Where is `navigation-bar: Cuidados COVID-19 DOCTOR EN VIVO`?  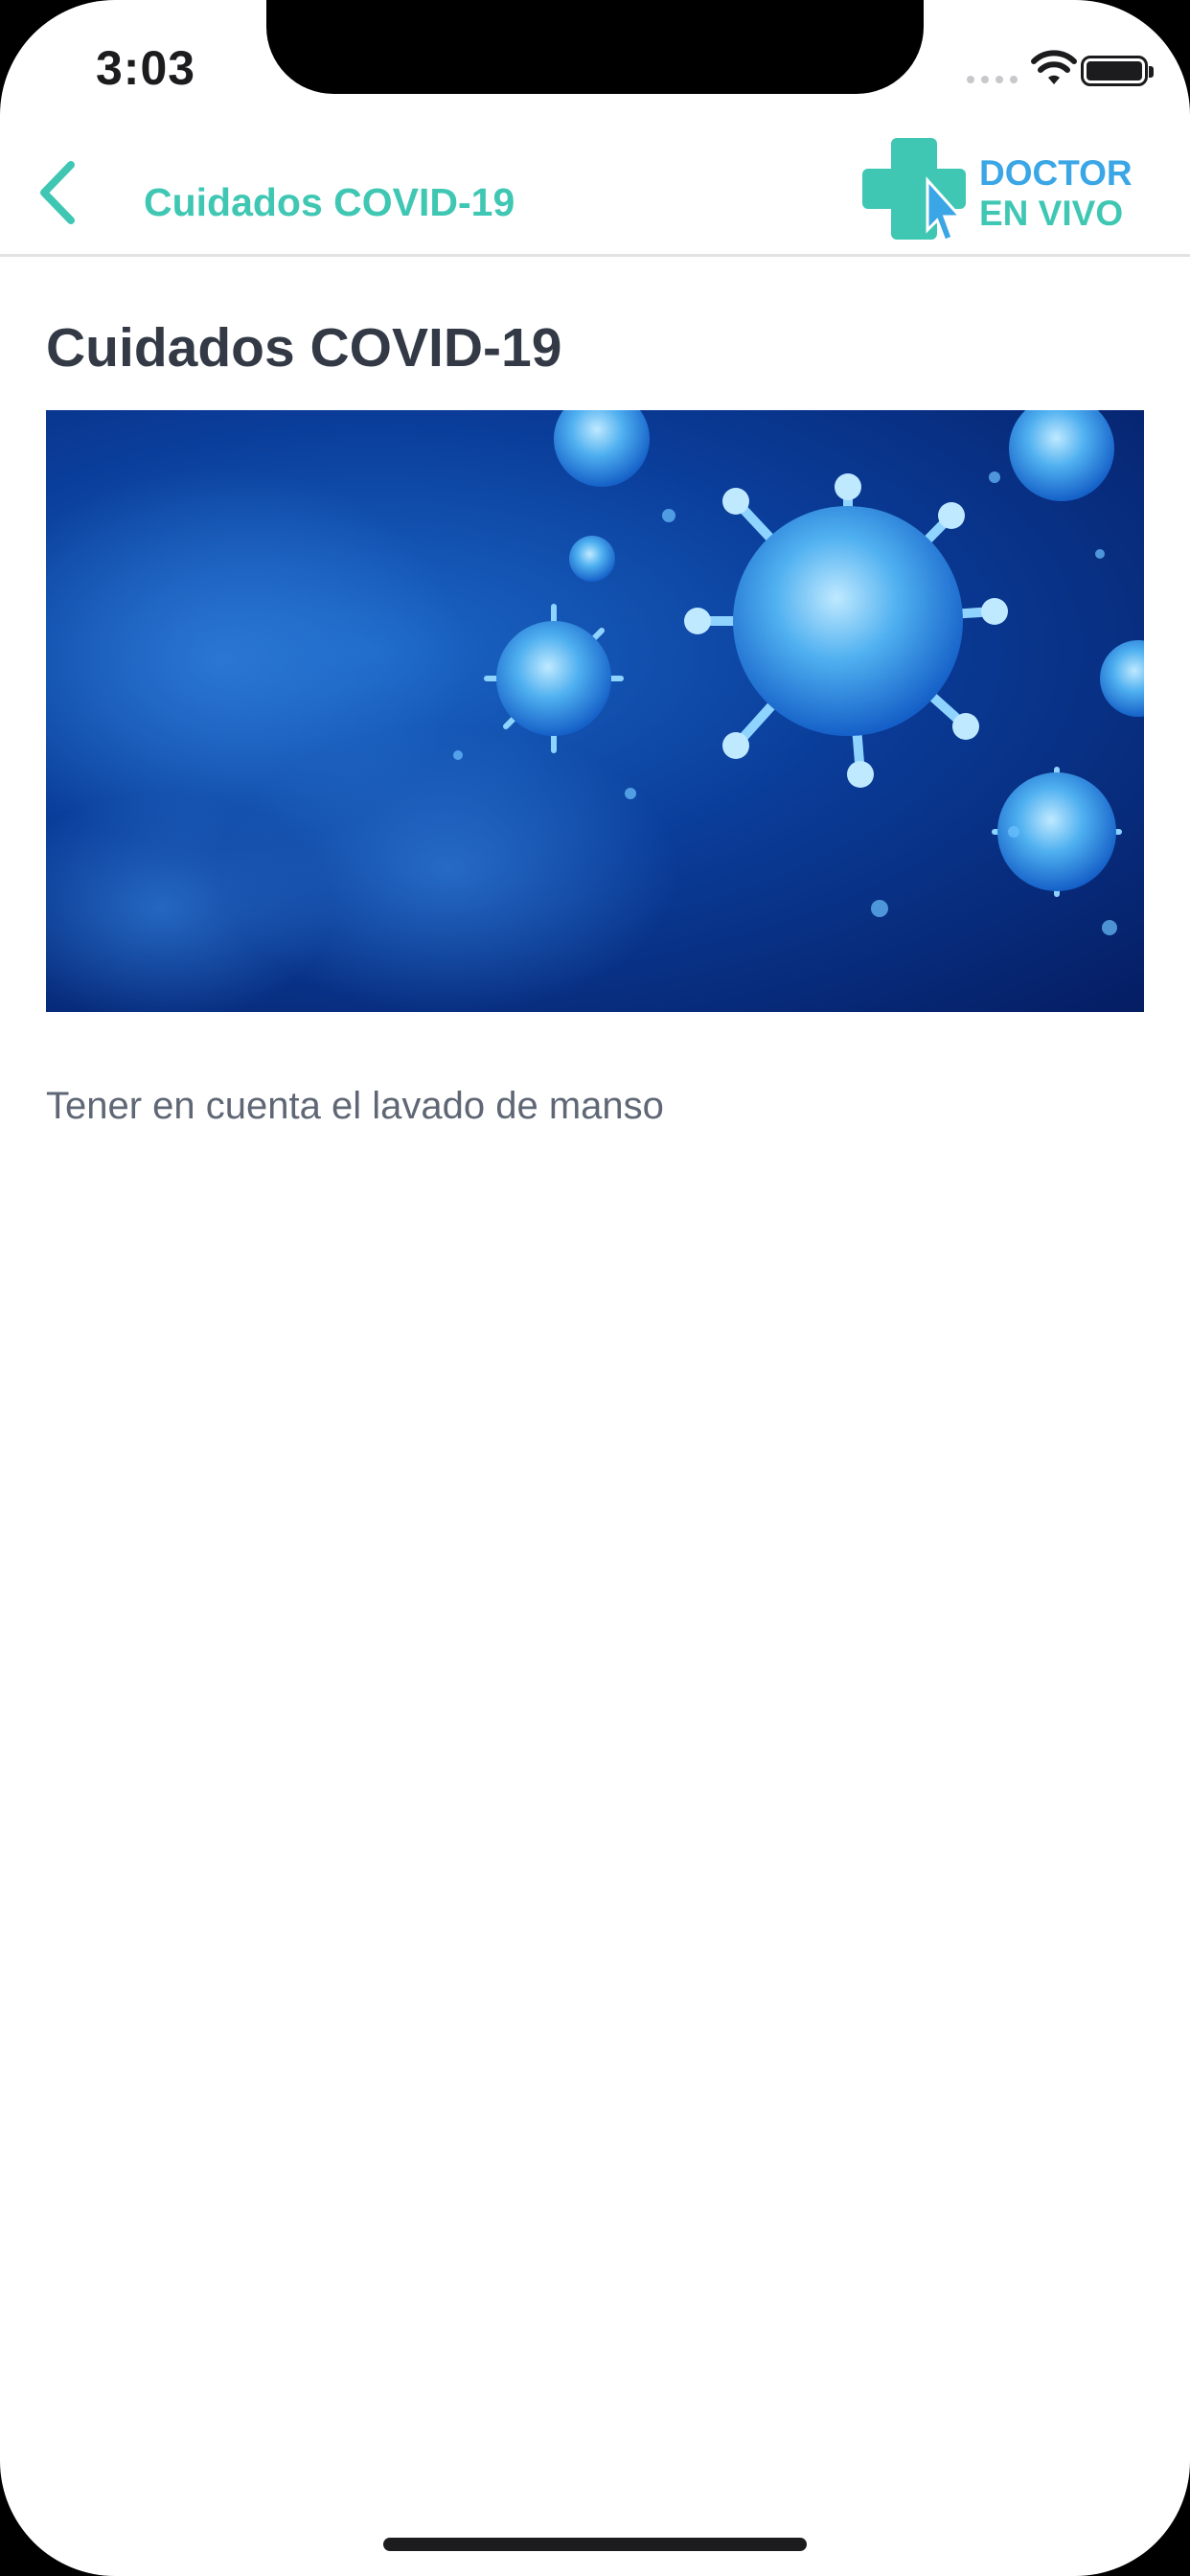 navigation-bar: Cuidados COVID-19 DOCTOR EN VIVO is located at coordinates (595, 191).